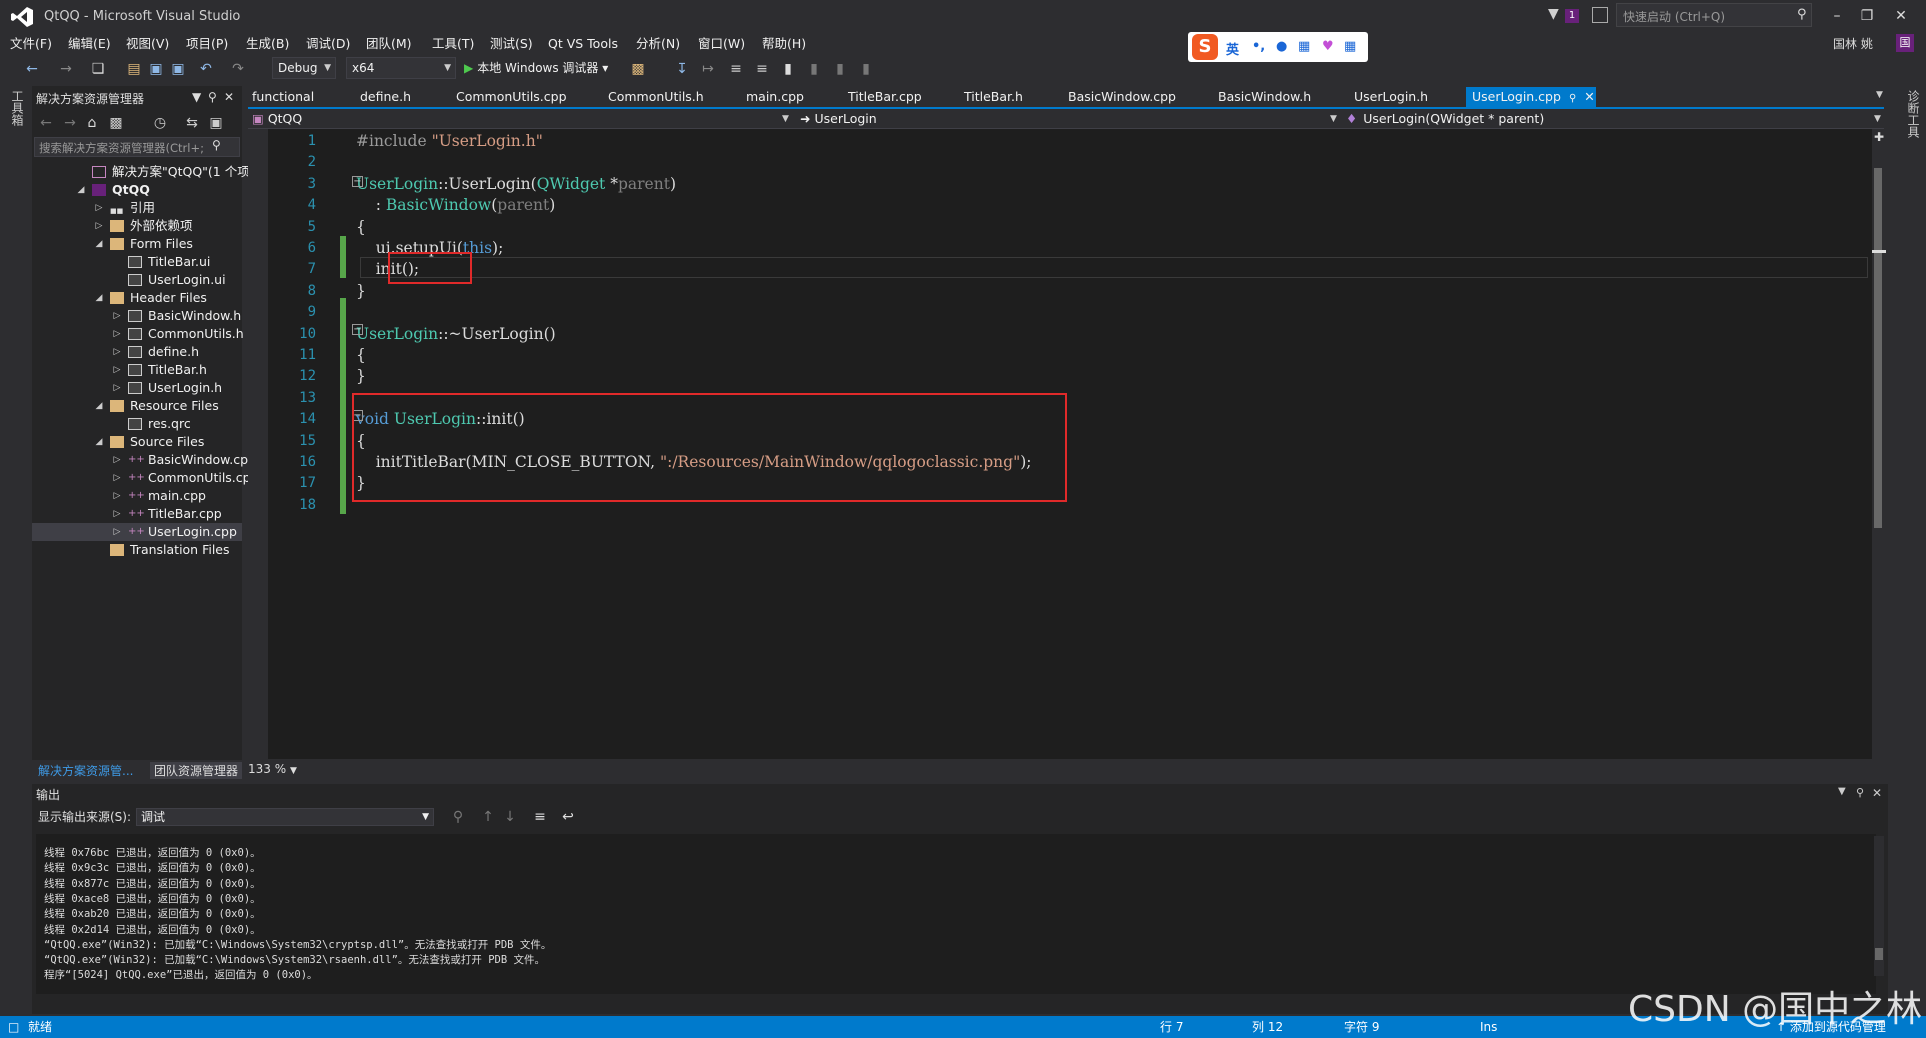 The height and width of the screenshot is (1038, 1926). Describe the element at coordinates (993, 97) in the screenshot. I see `tab-titlebar-h: TitleBar.h` at that location.